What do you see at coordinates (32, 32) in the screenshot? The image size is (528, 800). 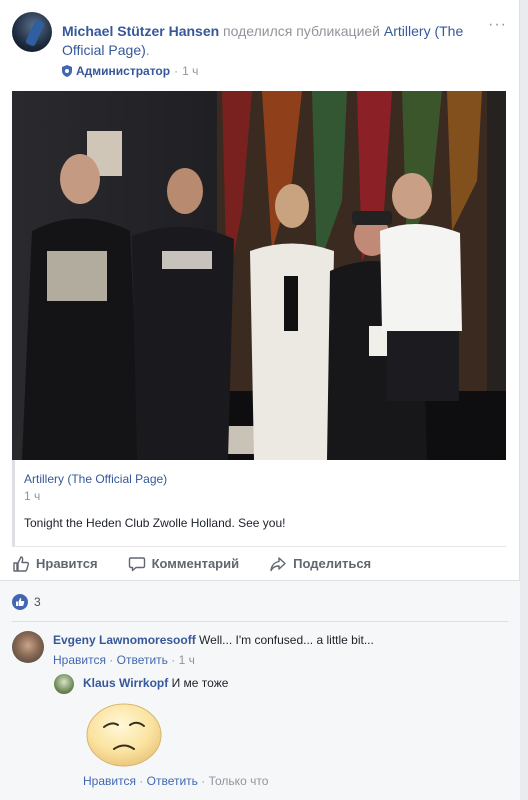 I see `author-avatar` at bounding box center [32, 32].